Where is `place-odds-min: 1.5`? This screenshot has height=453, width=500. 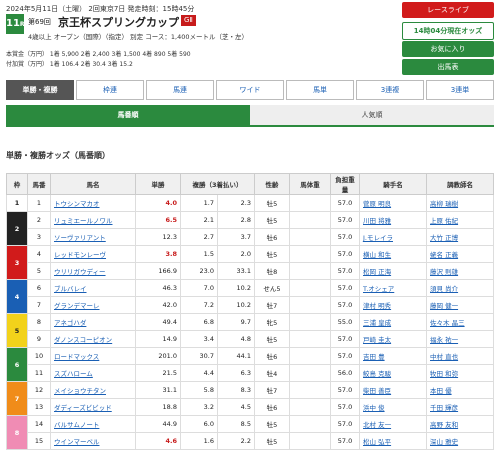
place-odds-min: 1.5 is located at coordinates (199, 254).